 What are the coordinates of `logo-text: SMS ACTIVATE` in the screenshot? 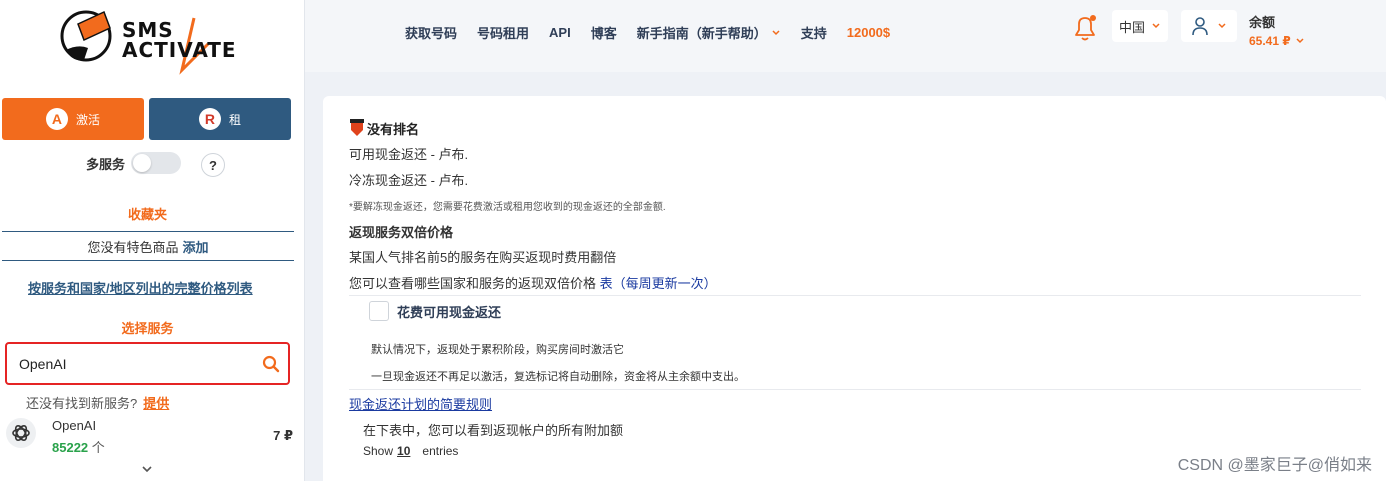 It's located at (179, 40).